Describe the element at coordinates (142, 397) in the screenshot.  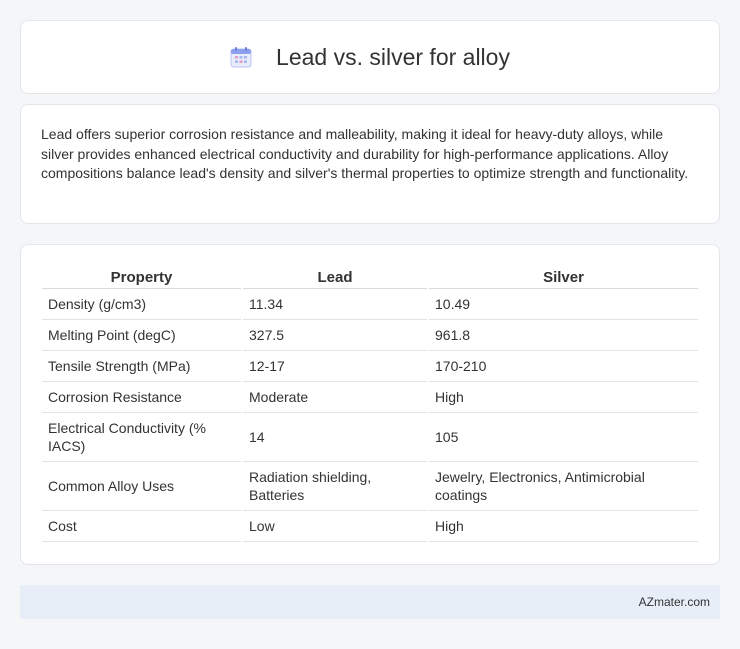
I see `cell-property: Corrosion Resistance` at that location.